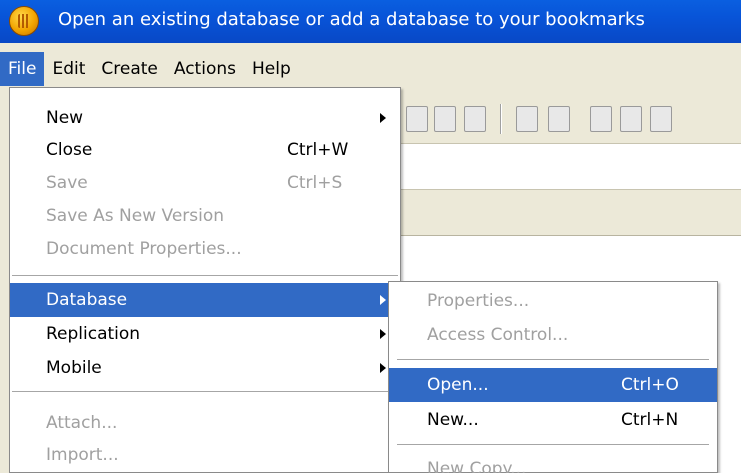  I want to click on menu-item-database: Database, so click(205, 300).